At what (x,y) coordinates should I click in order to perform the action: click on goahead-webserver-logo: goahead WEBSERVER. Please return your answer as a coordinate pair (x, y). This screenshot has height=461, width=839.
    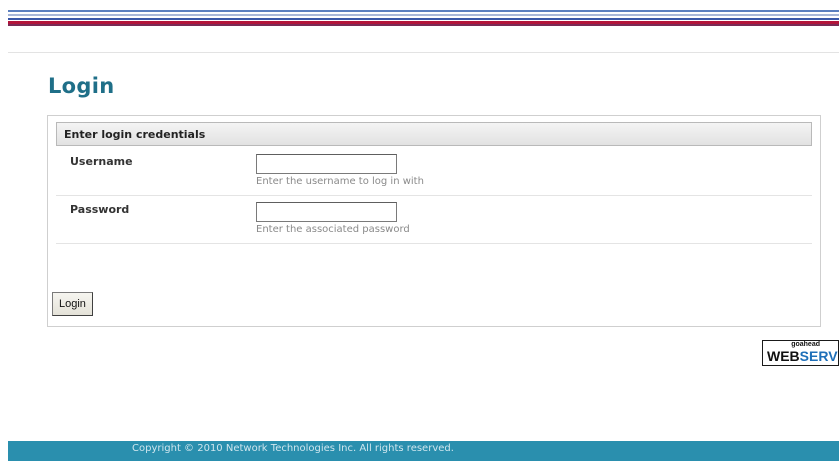
    Looking at the image, I should click on (800, 353).